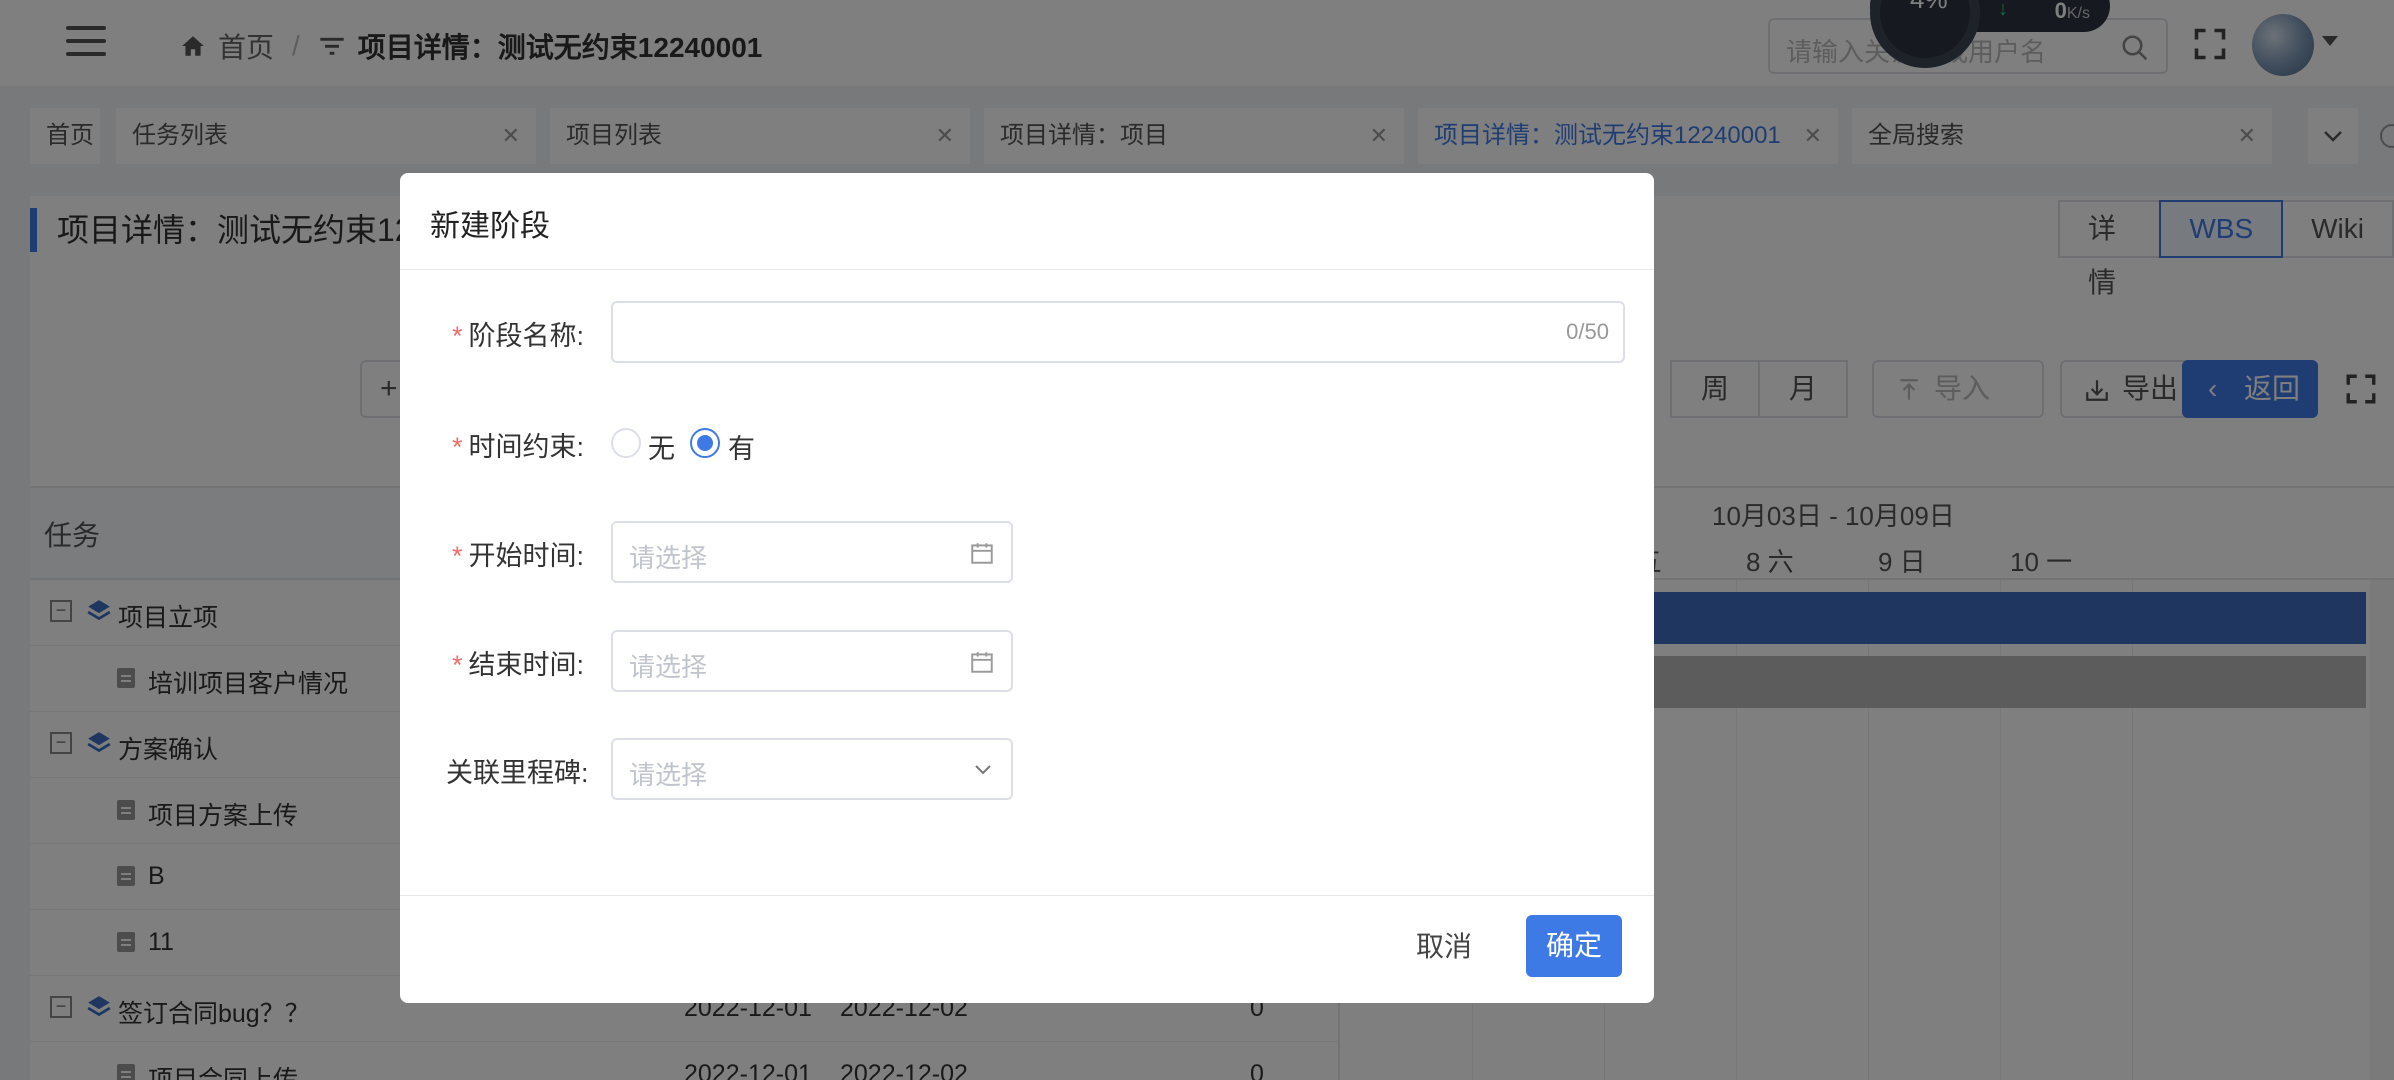  I want to click on dialog-title: 新建阶段, so click(490, 226).